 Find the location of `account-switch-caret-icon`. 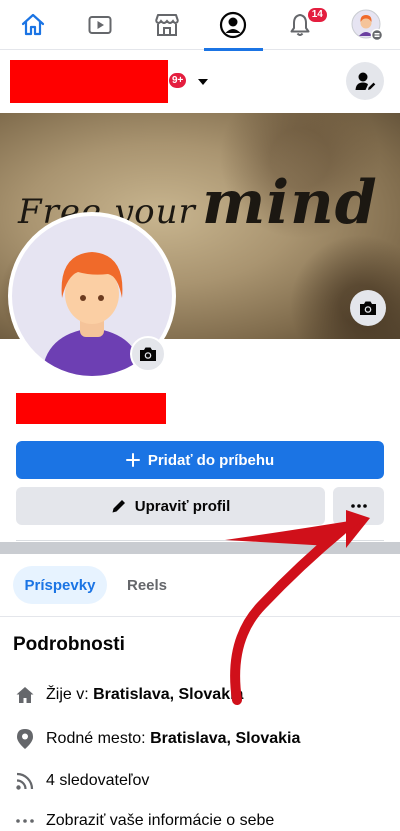

account-switch-caret-icon is located at coordinates (203, 82).